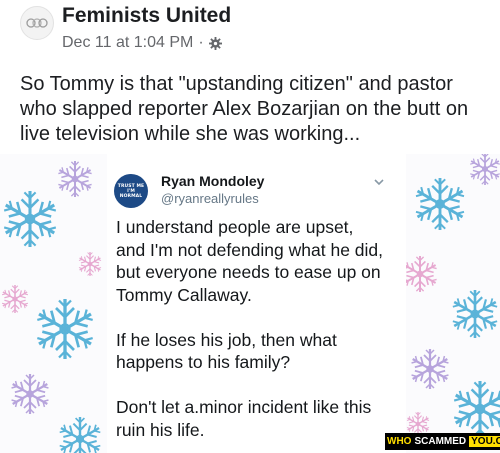 This screenshot has height=453, width=500. I want to click on post-timestamp: Dec 11 at 1:04 PM, so click(127, 43).